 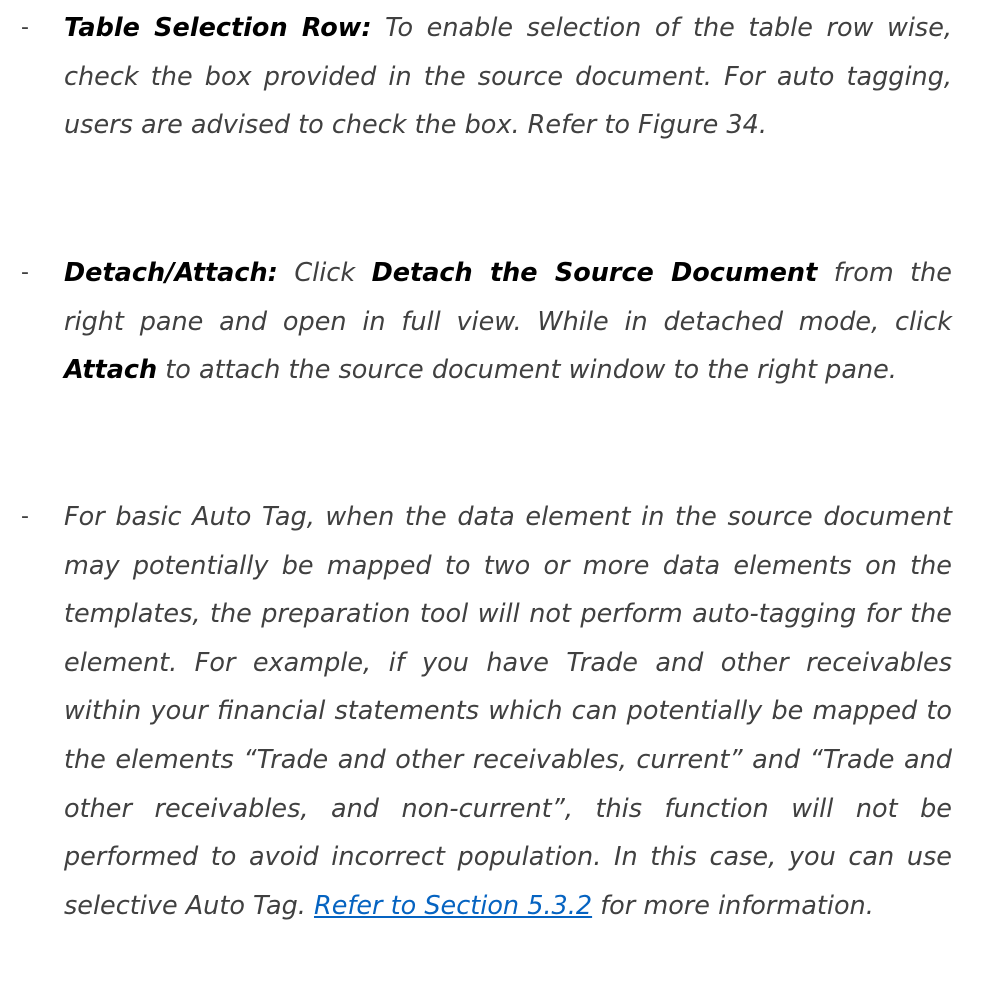 I want to click on bold-attach: Attach, so click(x=111, y=370).